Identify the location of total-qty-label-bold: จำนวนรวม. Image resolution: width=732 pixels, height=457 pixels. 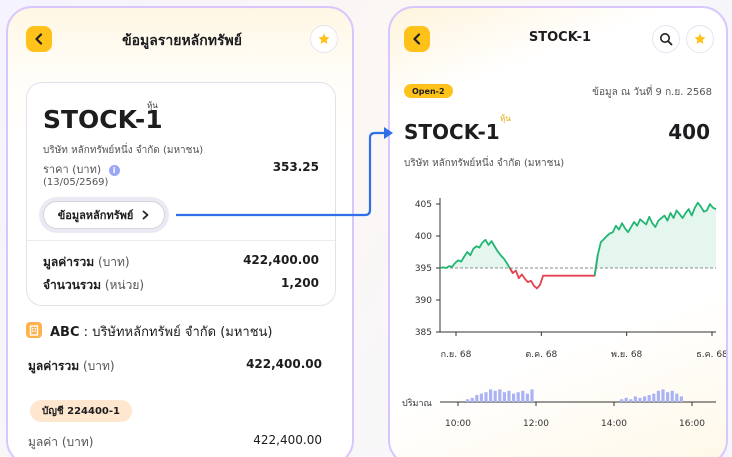
(72, 285).